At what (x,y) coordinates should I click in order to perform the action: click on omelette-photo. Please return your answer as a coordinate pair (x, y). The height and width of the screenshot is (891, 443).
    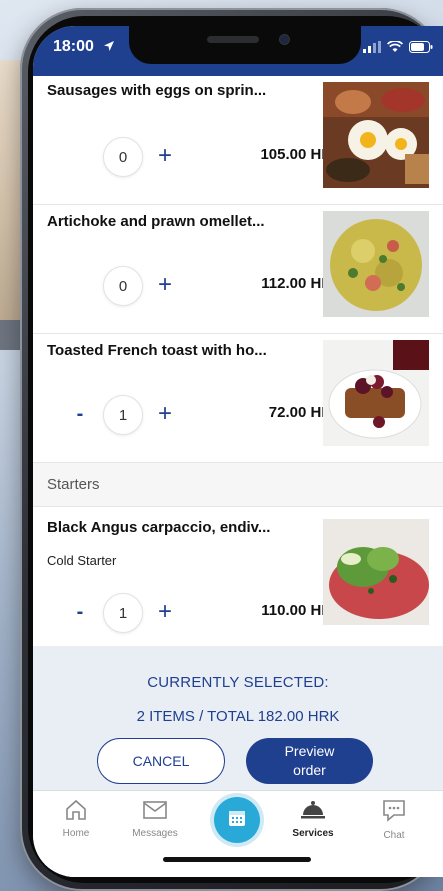
    Looking at the image, I should click on (376, 264).